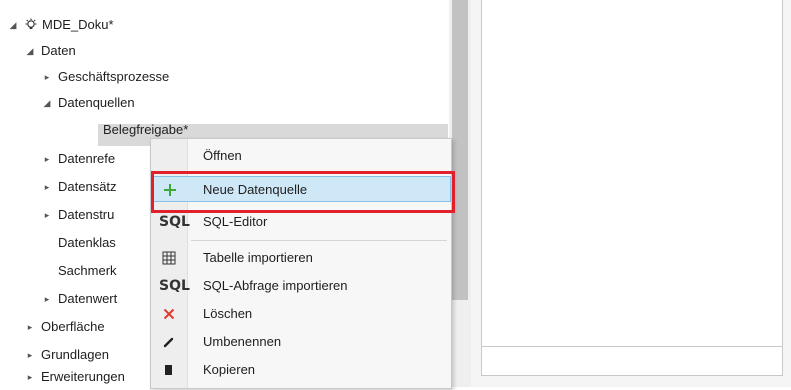 Image resolution: width=791 pixels, height=390 pixels. I want to click on tree-node-label: Datensätz, so click(87, 186).